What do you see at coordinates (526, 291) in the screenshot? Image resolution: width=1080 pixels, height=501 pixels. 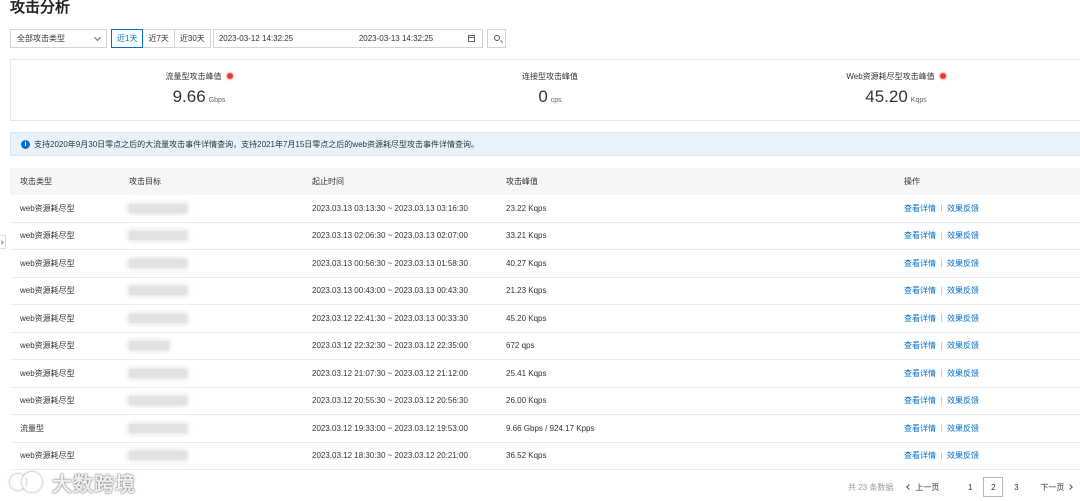 I see `cell-peak: 21.23 Kqps` at bounding box center [526, 291].